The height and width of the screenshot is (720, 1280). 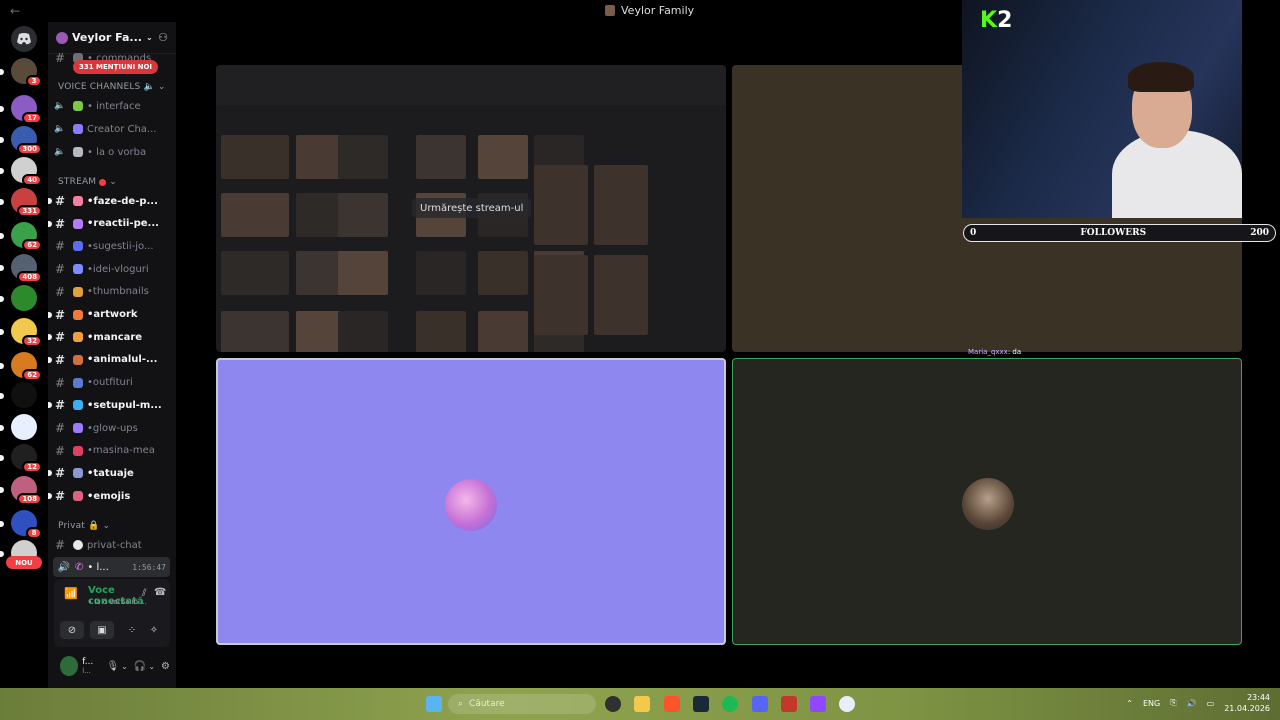 I want to click on screen-share-button: ▣, so click(x=102, y=630).